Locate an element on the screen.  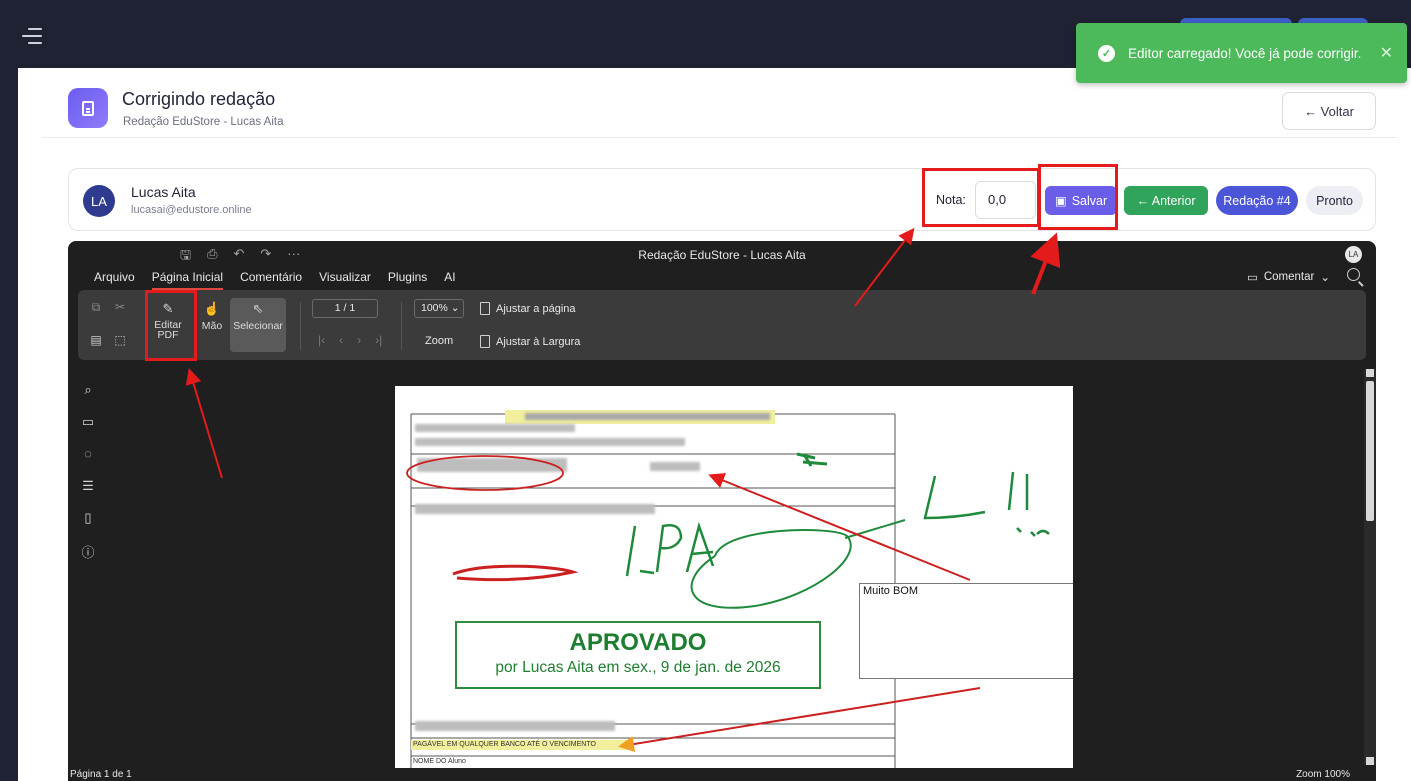
menu-arquivo: Arquivo is located at coordinates (114, 280).